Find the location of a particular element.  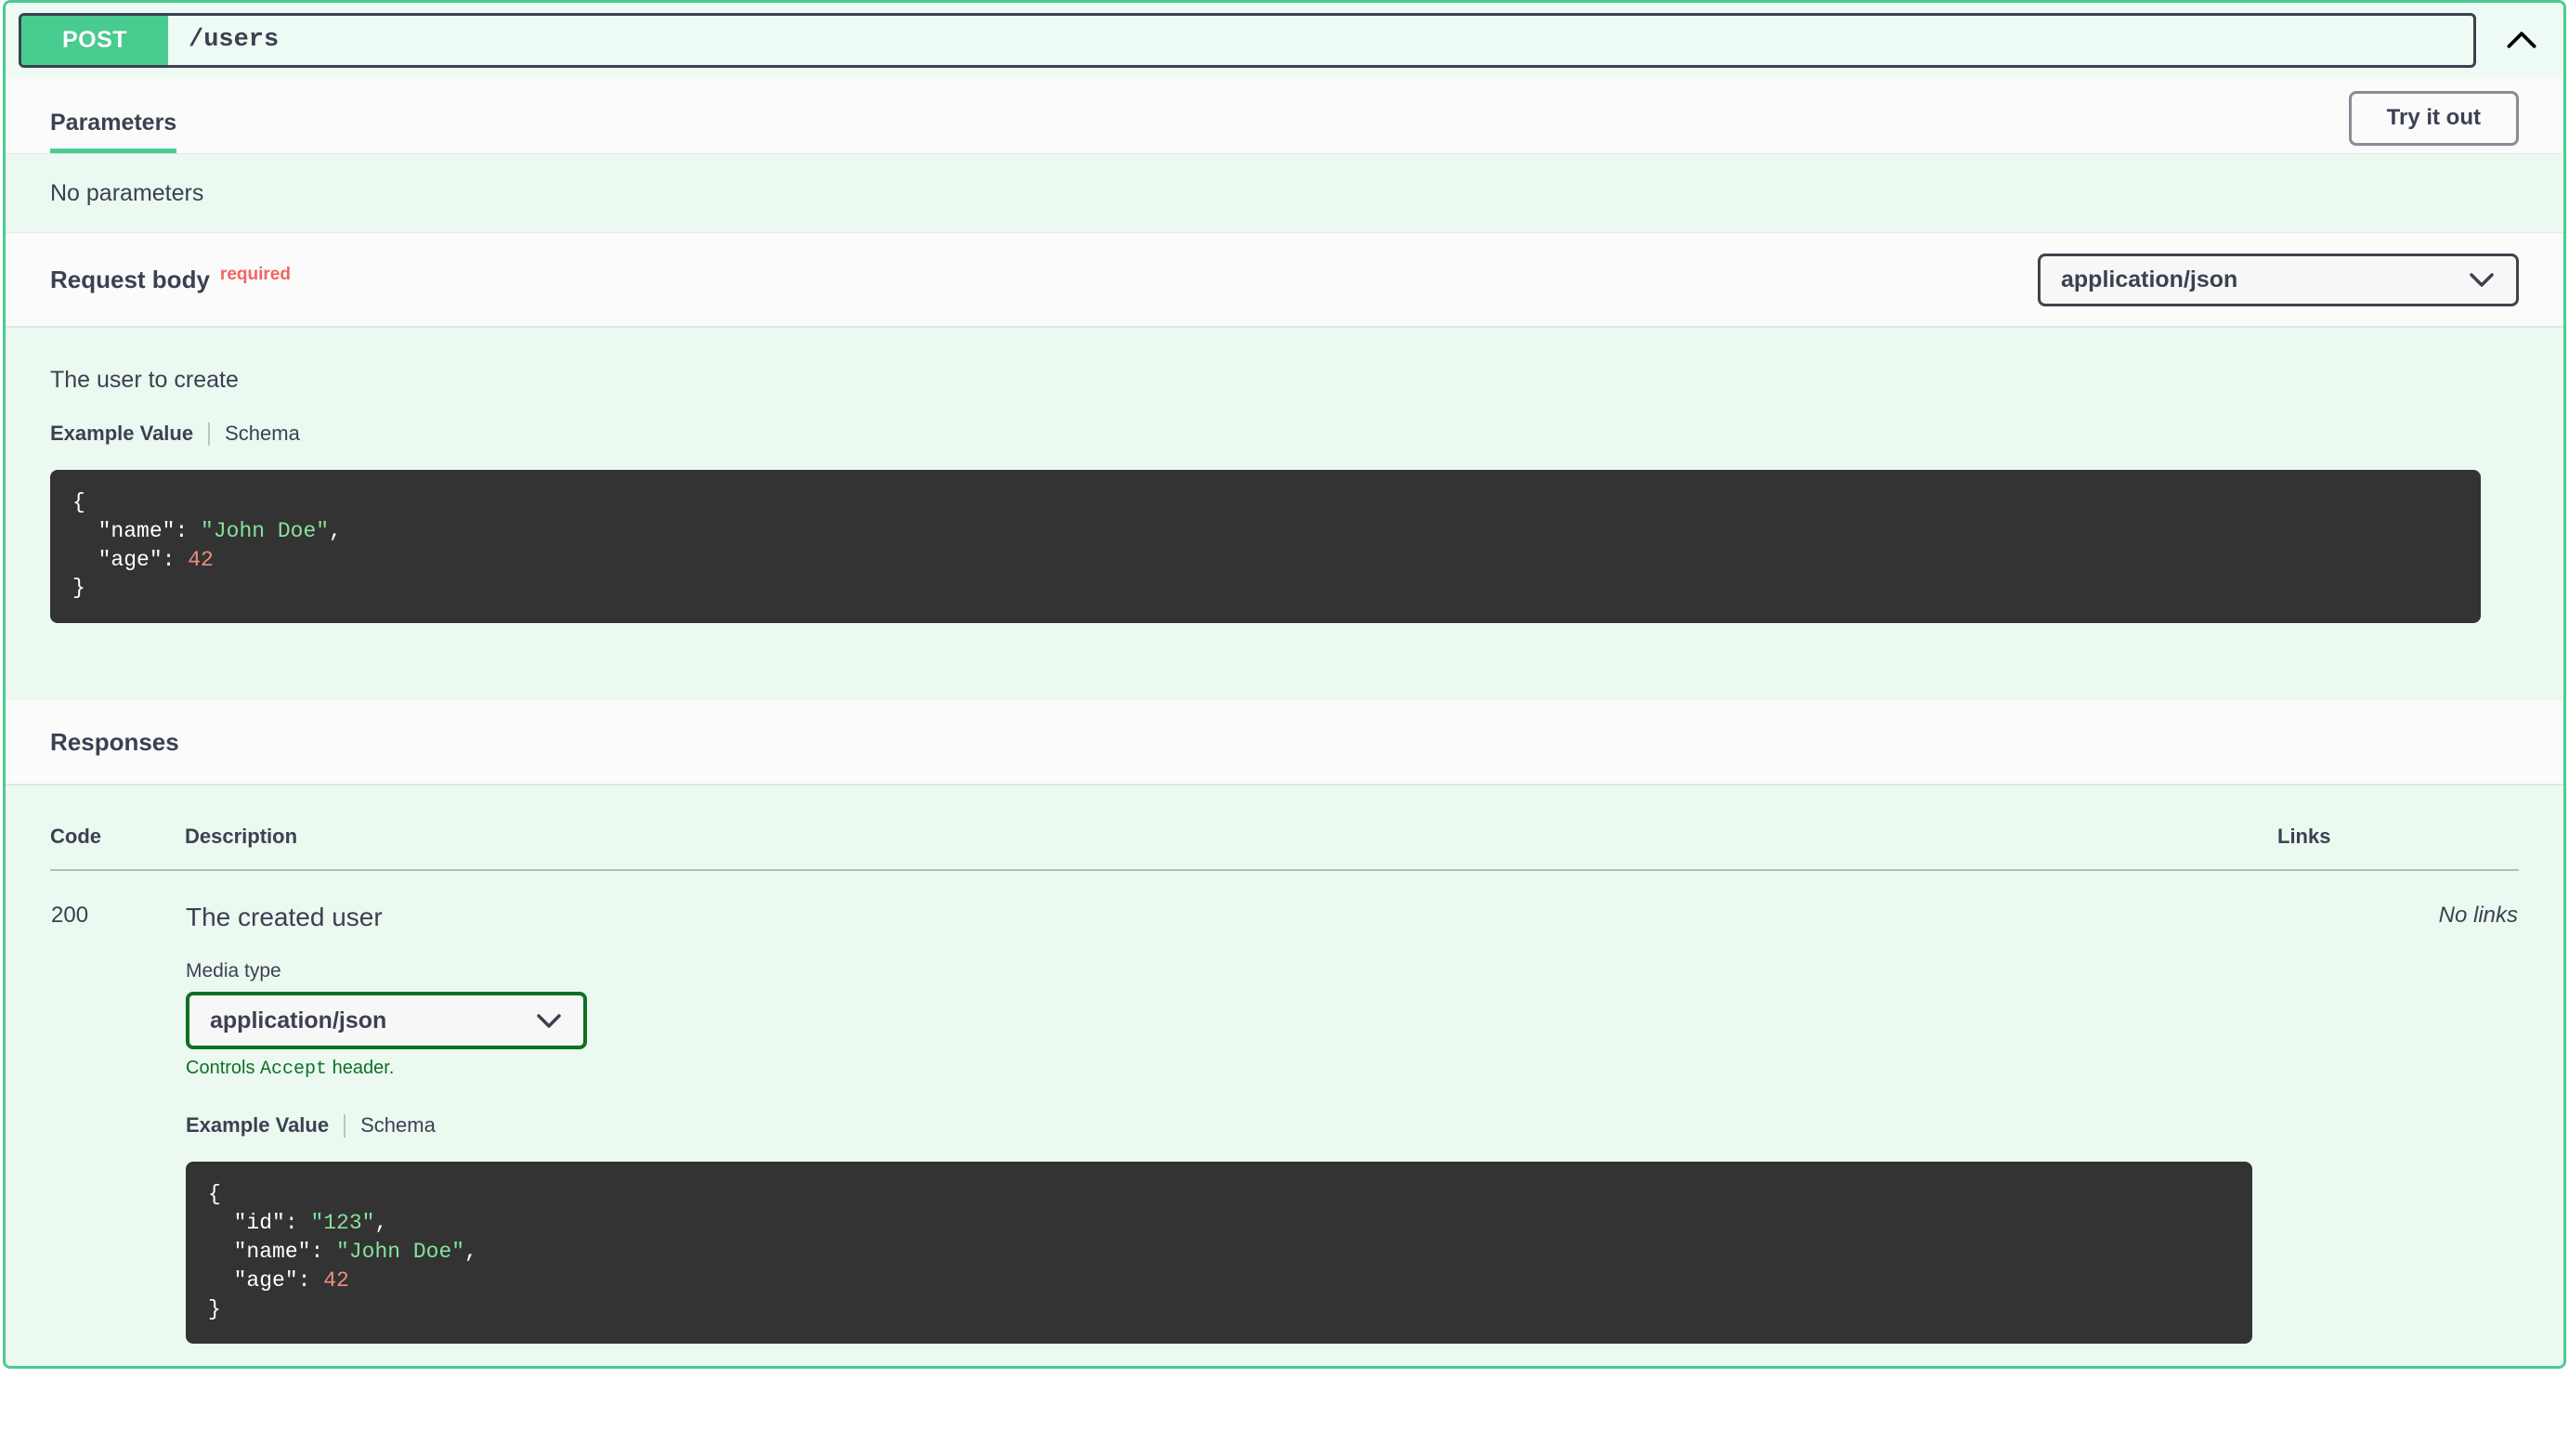

http-method-badge: POST is located at coordinates (94, 40).